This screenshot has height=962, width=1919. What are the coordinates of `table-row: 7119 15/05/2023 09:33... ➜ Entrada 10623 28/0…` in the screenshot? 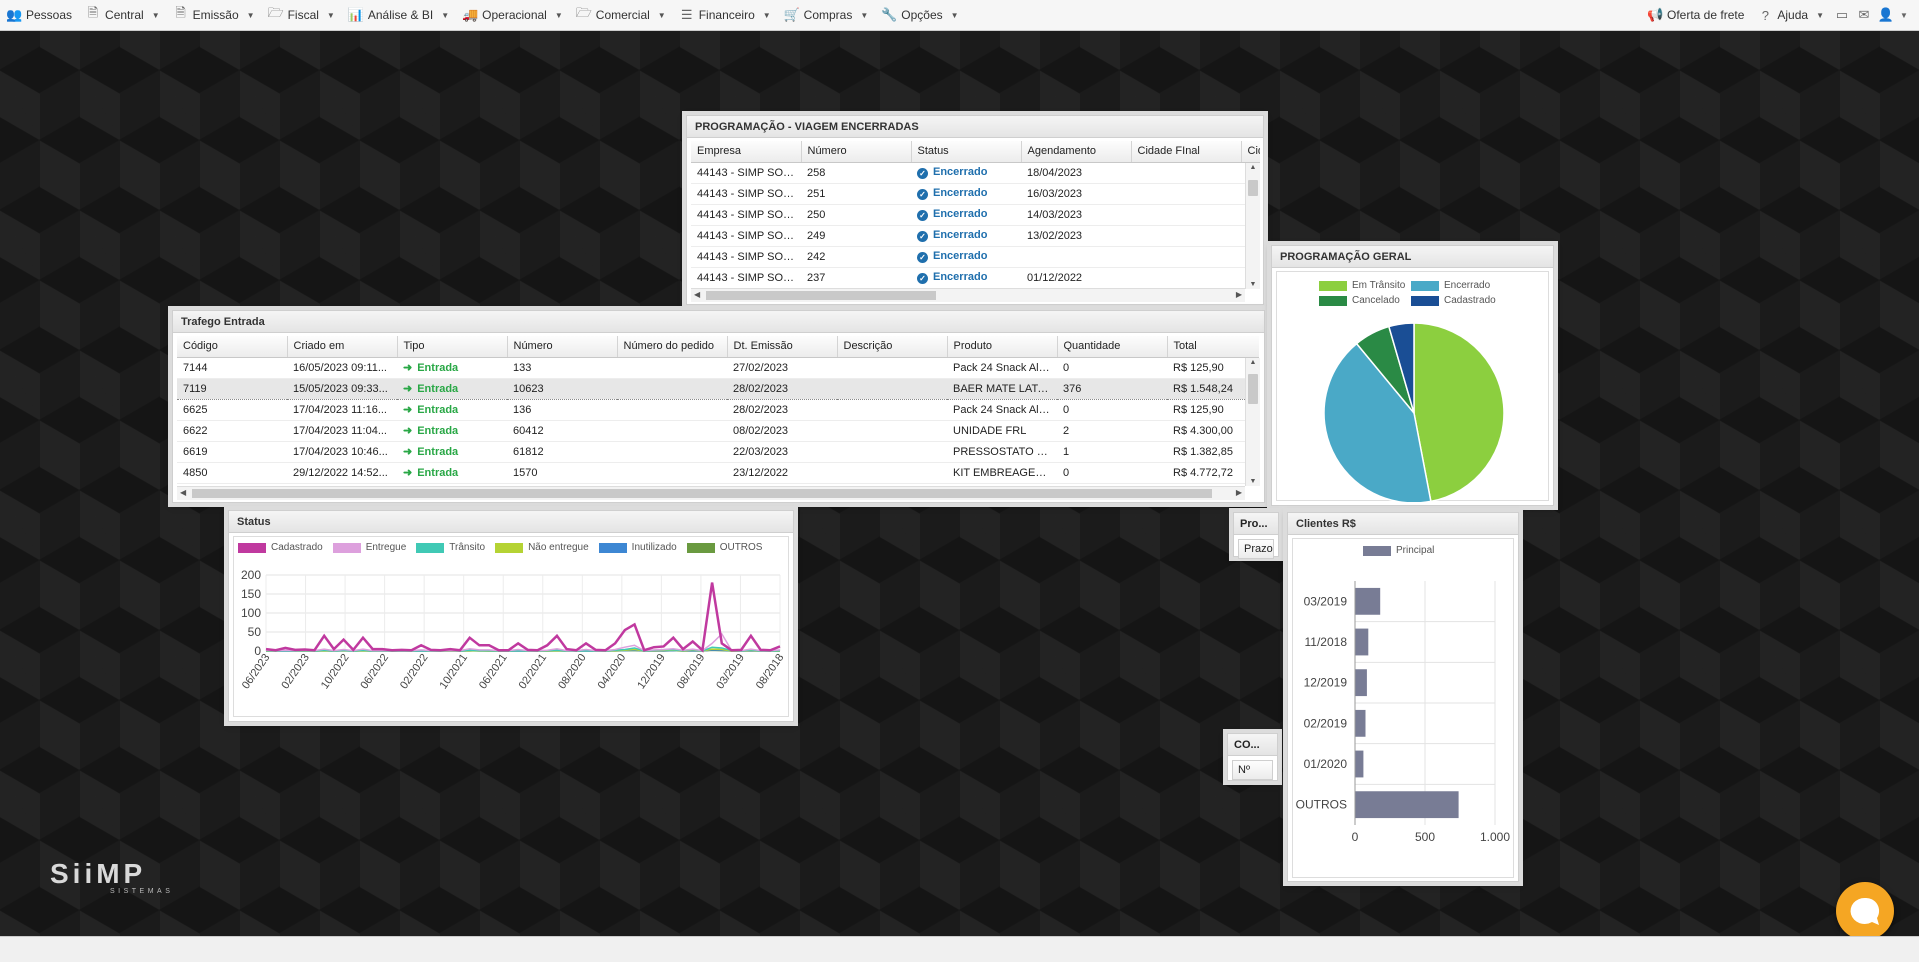 It's located at (718, 388).